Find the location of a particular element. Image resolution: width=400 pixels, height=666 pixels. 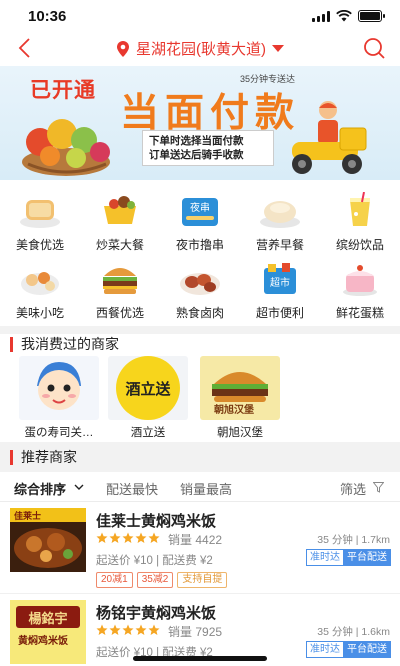

status-bar: 10:36 is located at coordinates (200, 15).